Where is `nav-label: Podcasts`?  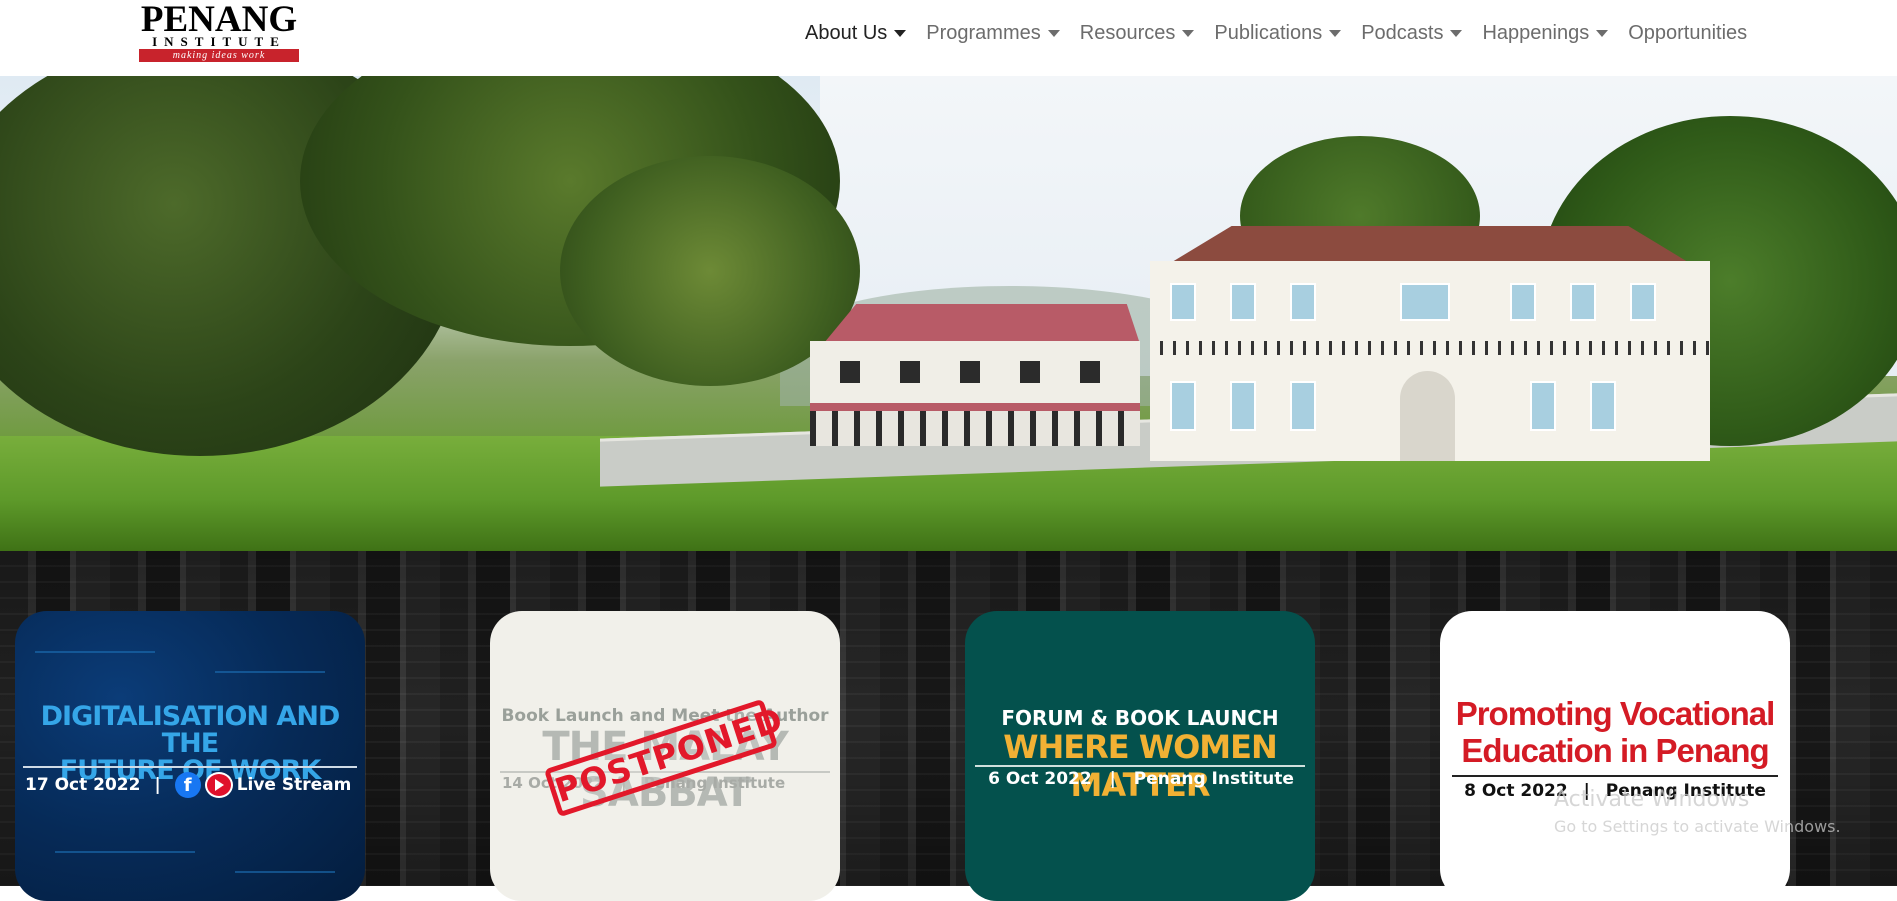
nav-label: Podcasts is located at coordinates (1402, 32).